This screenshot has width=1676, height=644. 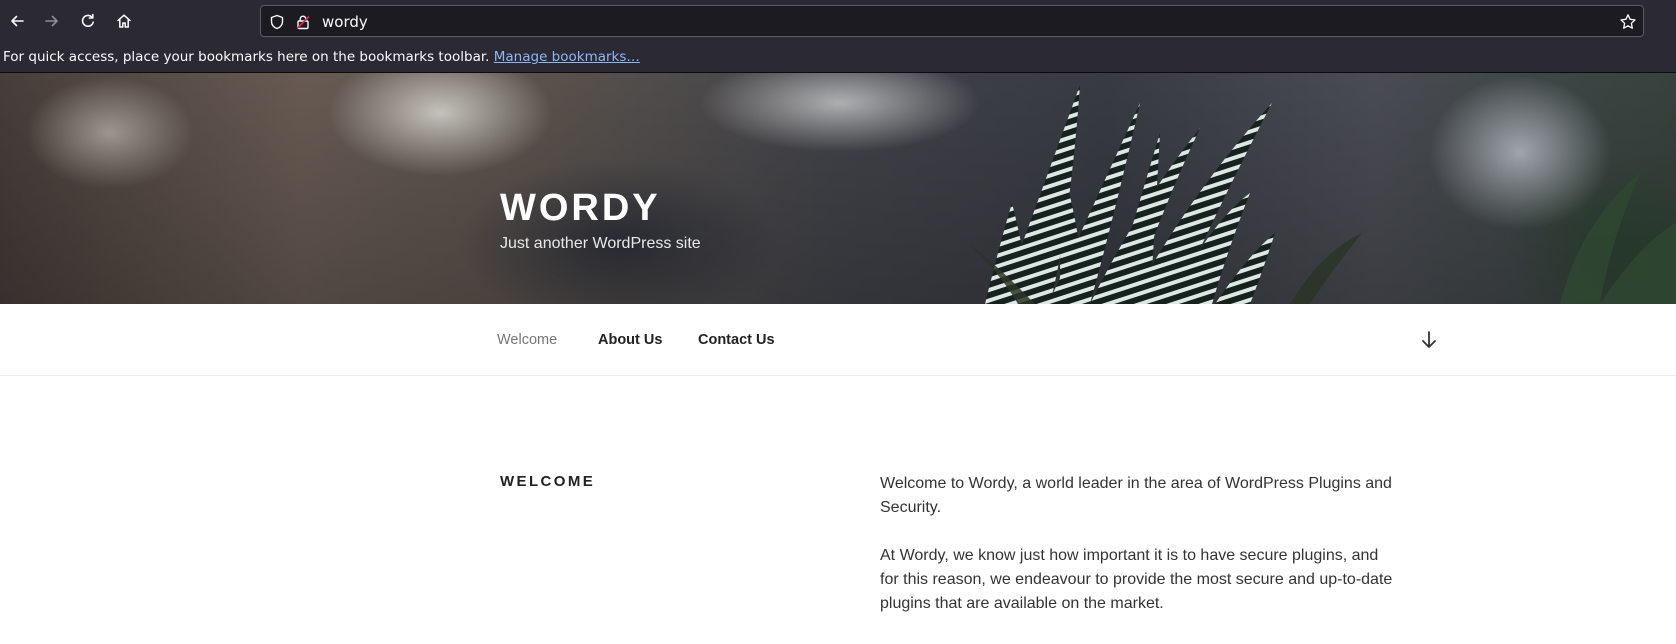 I want to click on reload-button, so click(x=88, y=21).